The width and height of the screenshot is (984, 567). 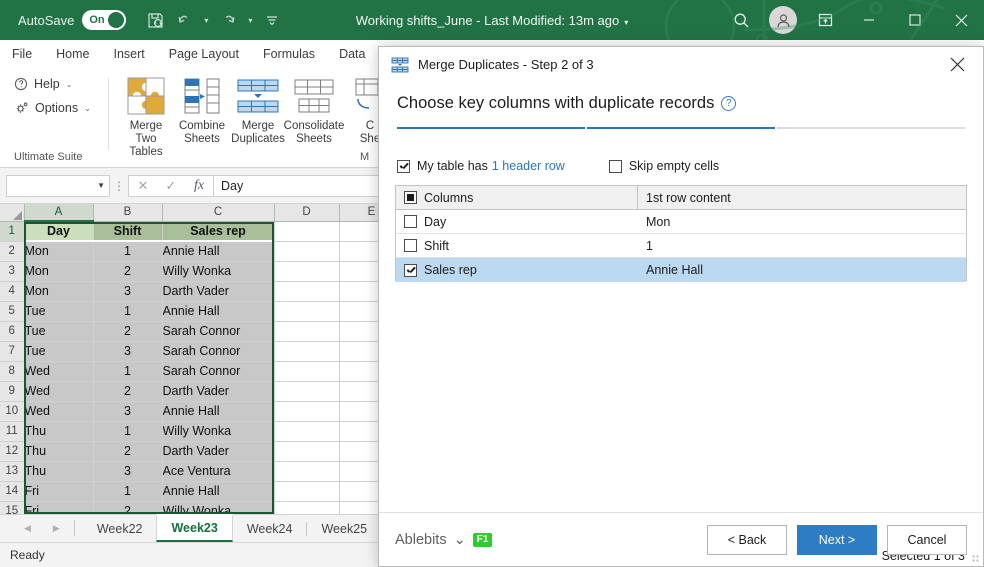 I want to click on name-box: ▼, so click(x=58, y=185).